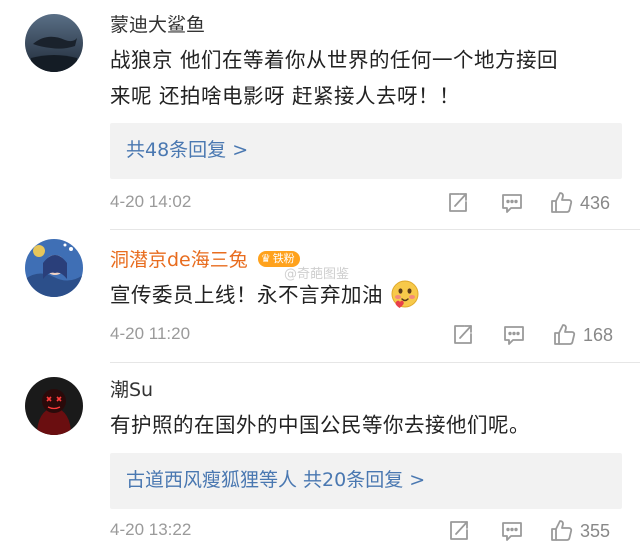 This screenshot has width=640, height=546. What do you see at coordinates (151, 201) in the screenshot?
I see `timestamp: 4-20 14:02` at bounding box center [151, 201].